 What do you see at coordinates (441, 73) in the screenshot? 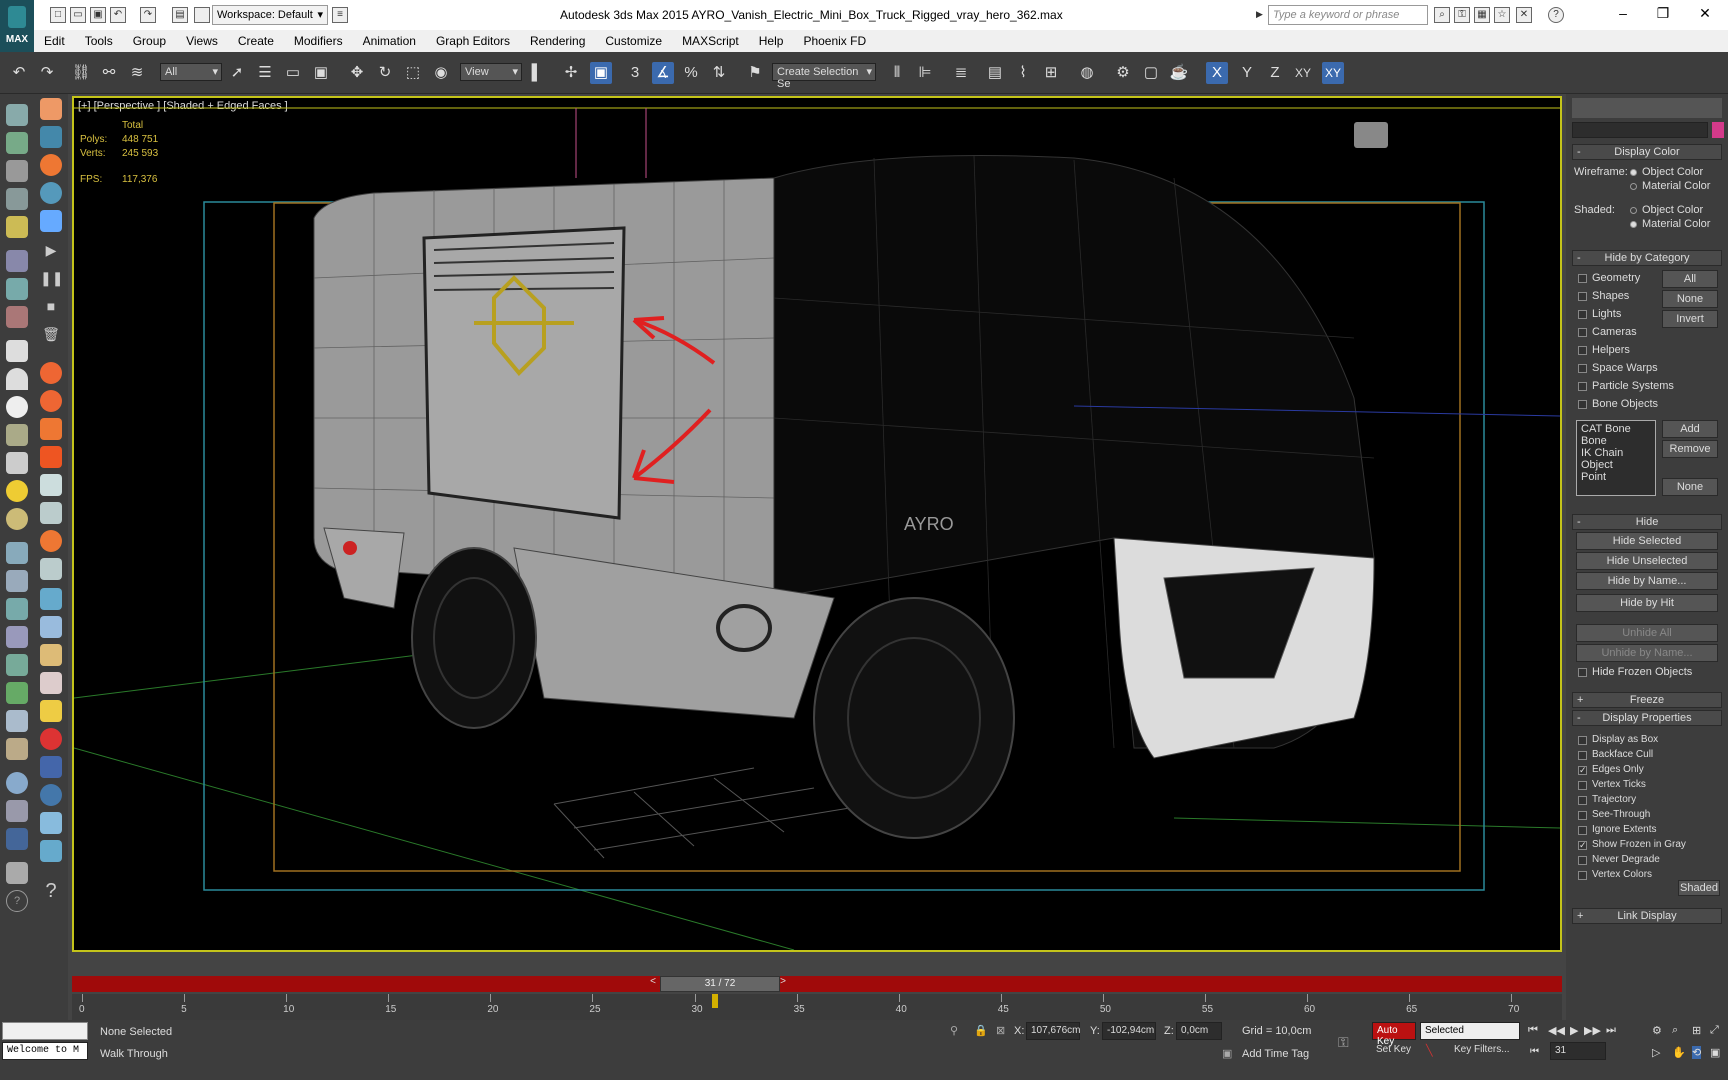
I see `place-icon: ◉` at bounding box center [441, 73].